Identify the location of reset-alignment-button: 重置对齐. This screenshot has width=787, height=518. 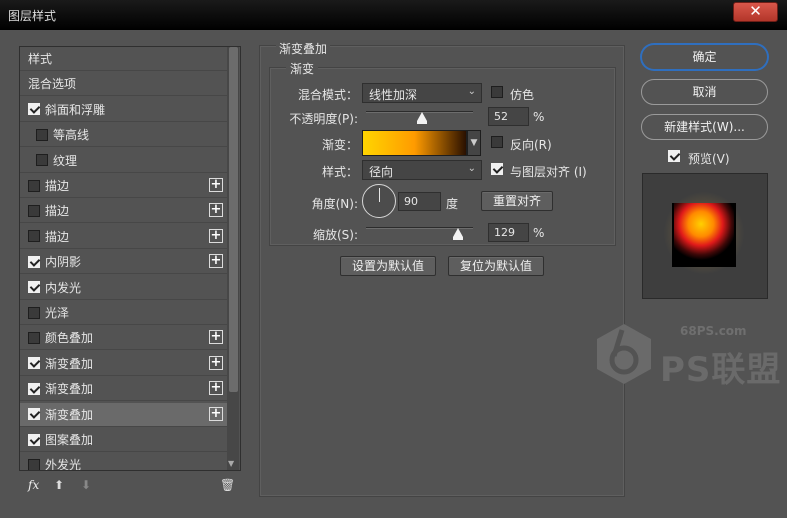
(517, 201).